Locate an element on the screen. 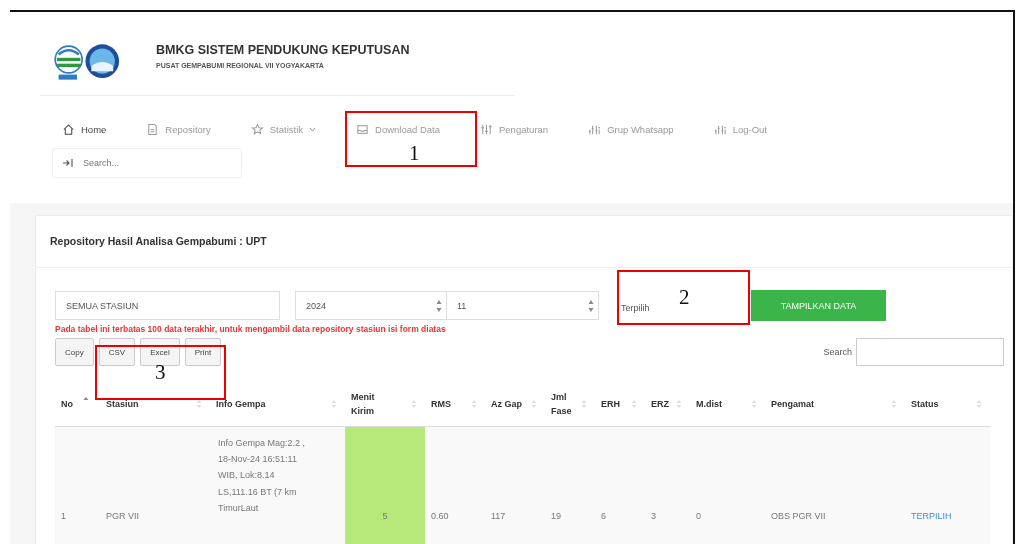 The image size is (1017, 544). table-cell: 117 is located at coordinates (515, 485).